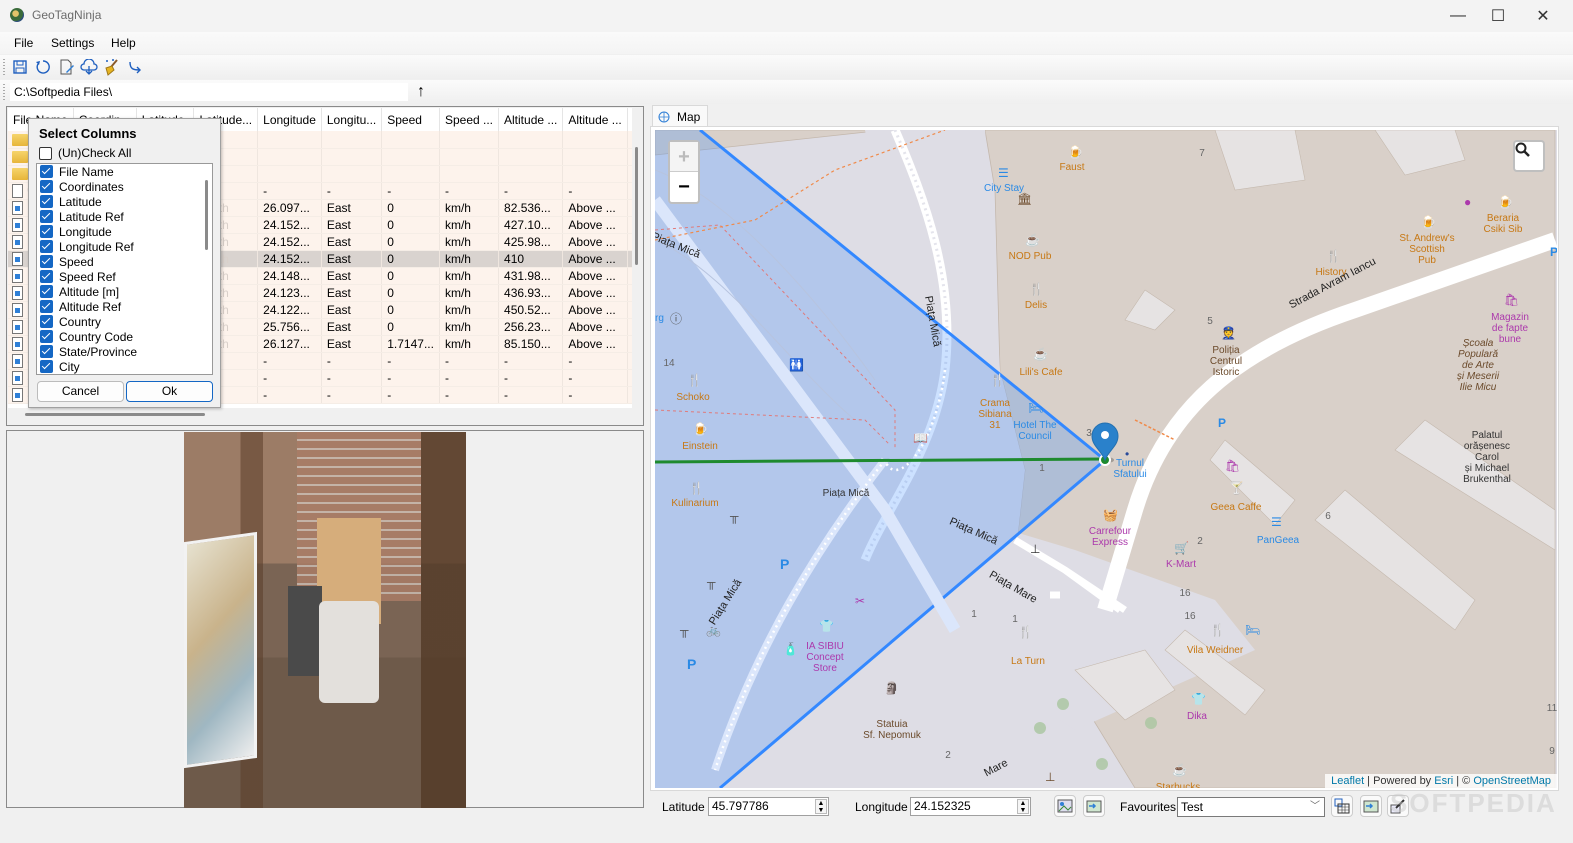  What do you see at coordinates (713, 630) in the screenshot?
I see `bicycle-rental-icon: 🚲` at bounding box center [713, 630].